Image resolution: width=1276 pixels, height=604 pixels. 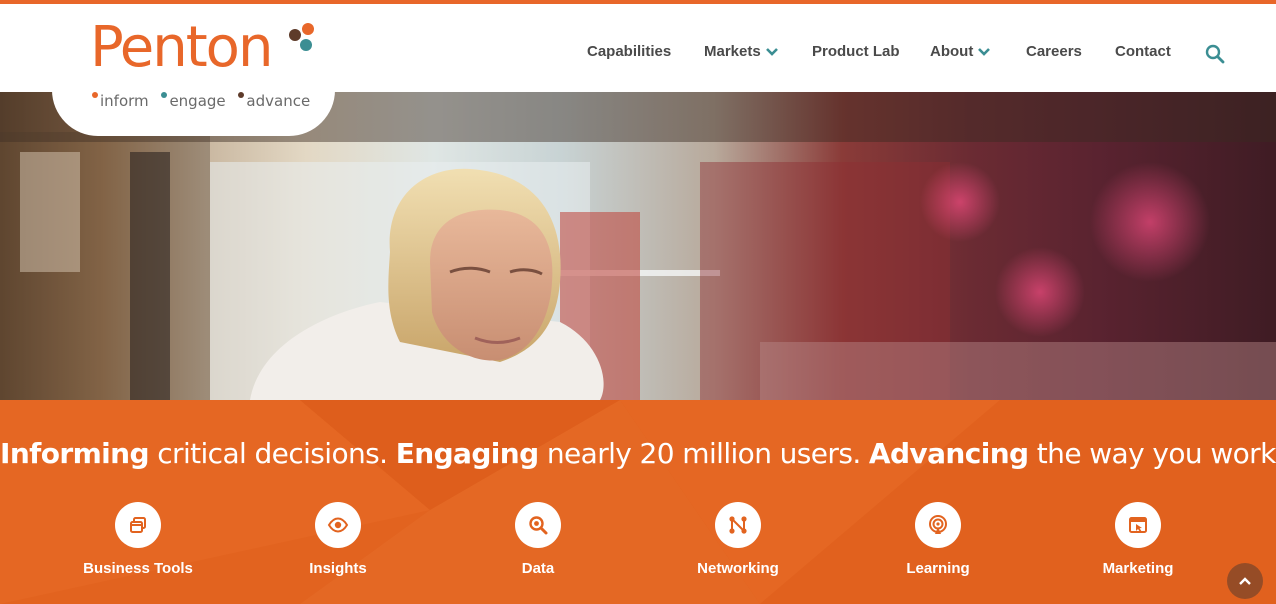 I want to click on nav-item-about: About, so click(x=960, y=52).